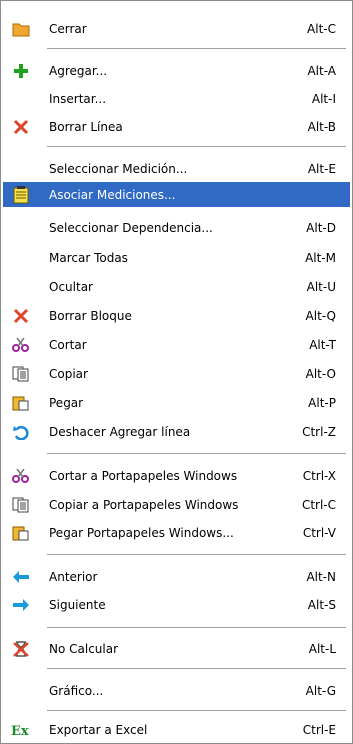 Image resolution: width=353 pixels, height=744 pixels. I want to click on menu-item-shortcut: Alt-C, so click(321, 28).